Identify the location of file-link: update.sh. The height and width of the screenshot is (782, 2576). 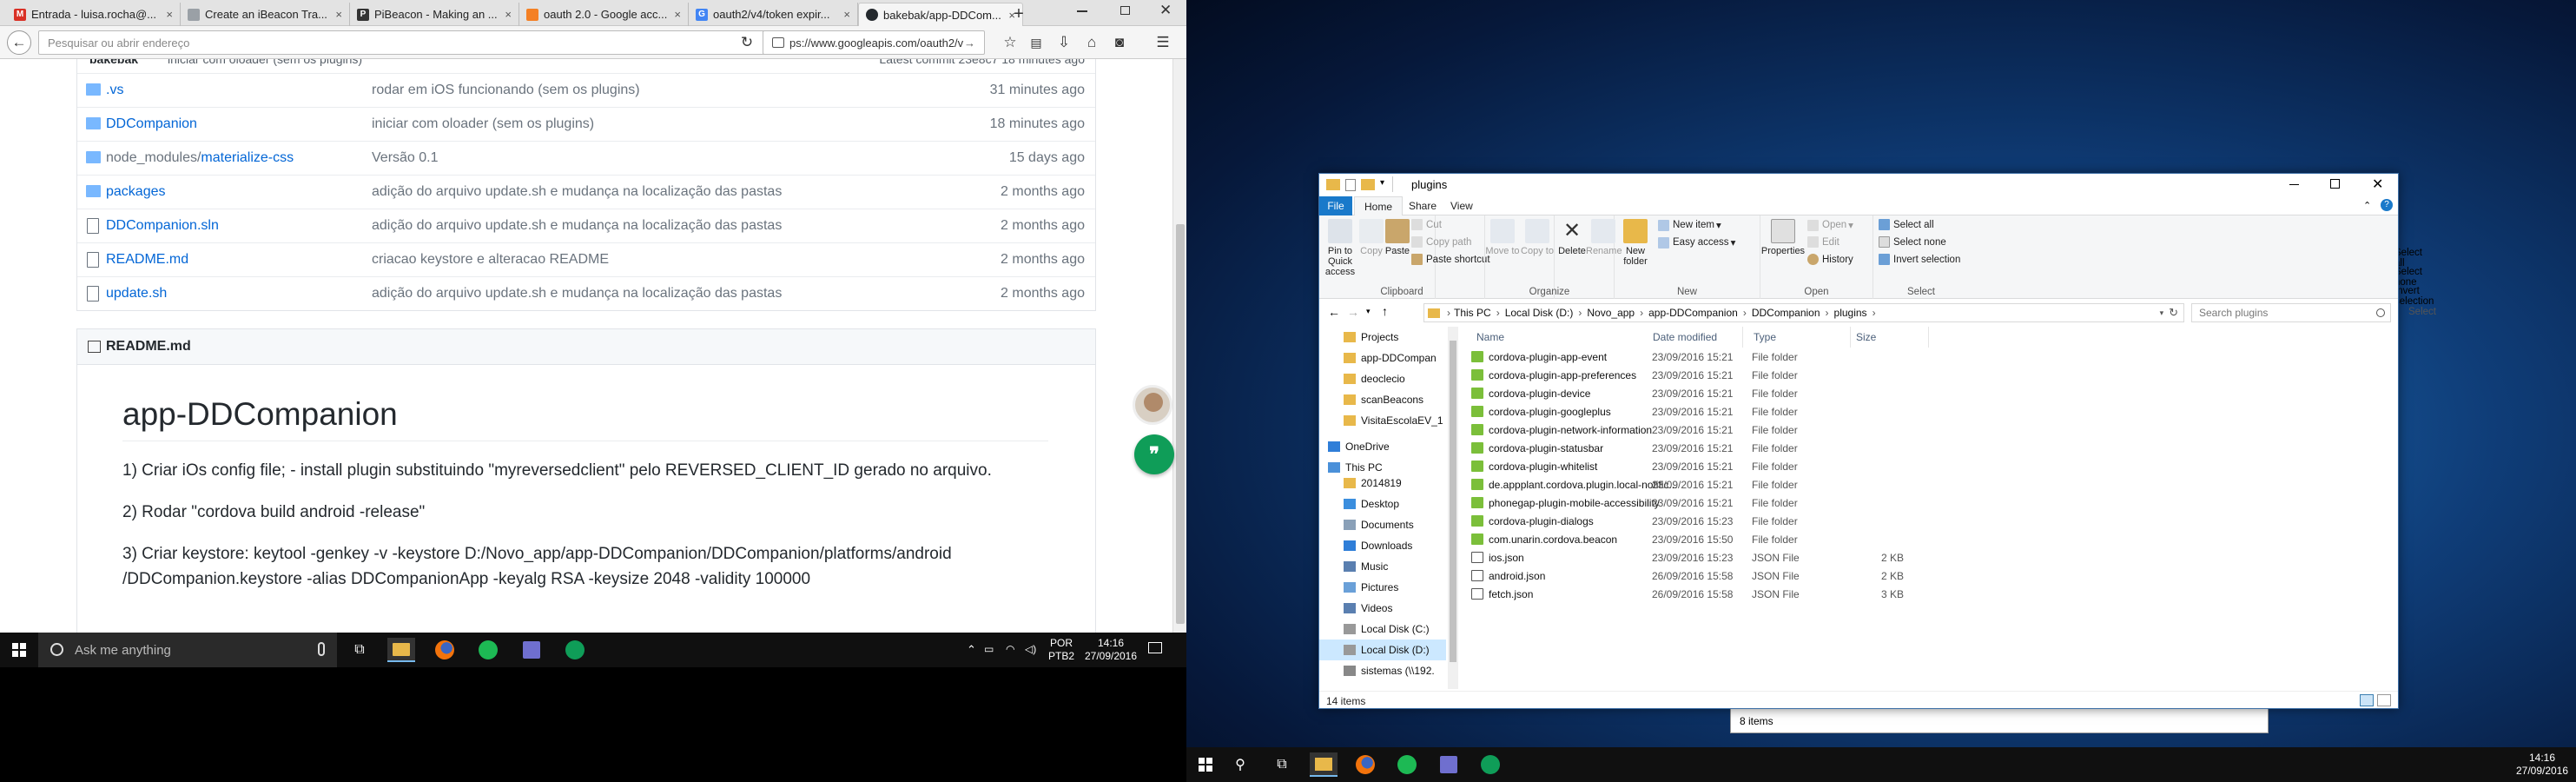
(136, 294).